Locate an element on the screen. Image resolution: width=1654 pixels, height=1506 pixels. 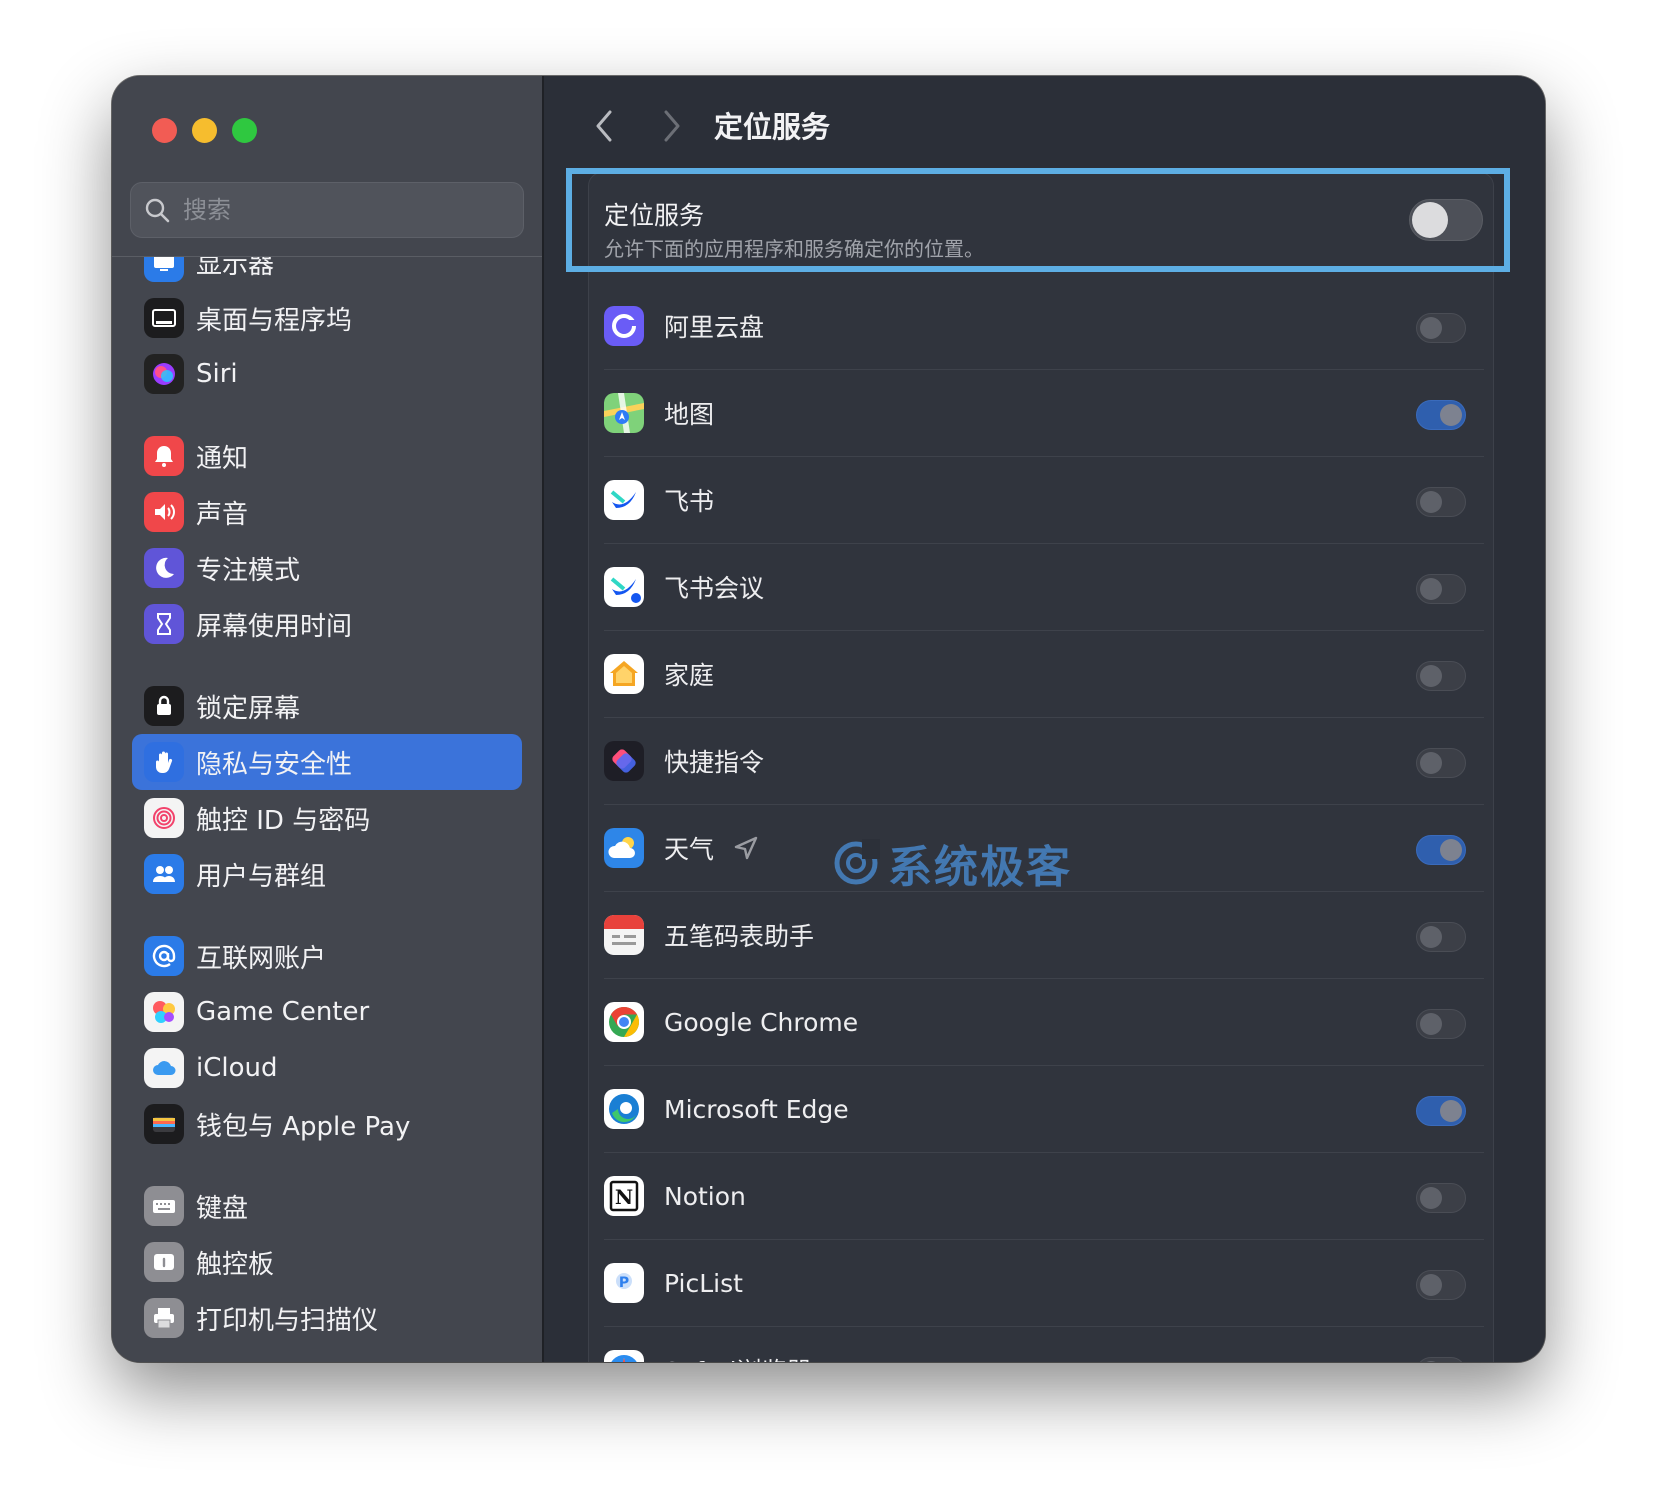
sidebar-item: 触控 ID 与密码 is located at coordinates (327, 818).